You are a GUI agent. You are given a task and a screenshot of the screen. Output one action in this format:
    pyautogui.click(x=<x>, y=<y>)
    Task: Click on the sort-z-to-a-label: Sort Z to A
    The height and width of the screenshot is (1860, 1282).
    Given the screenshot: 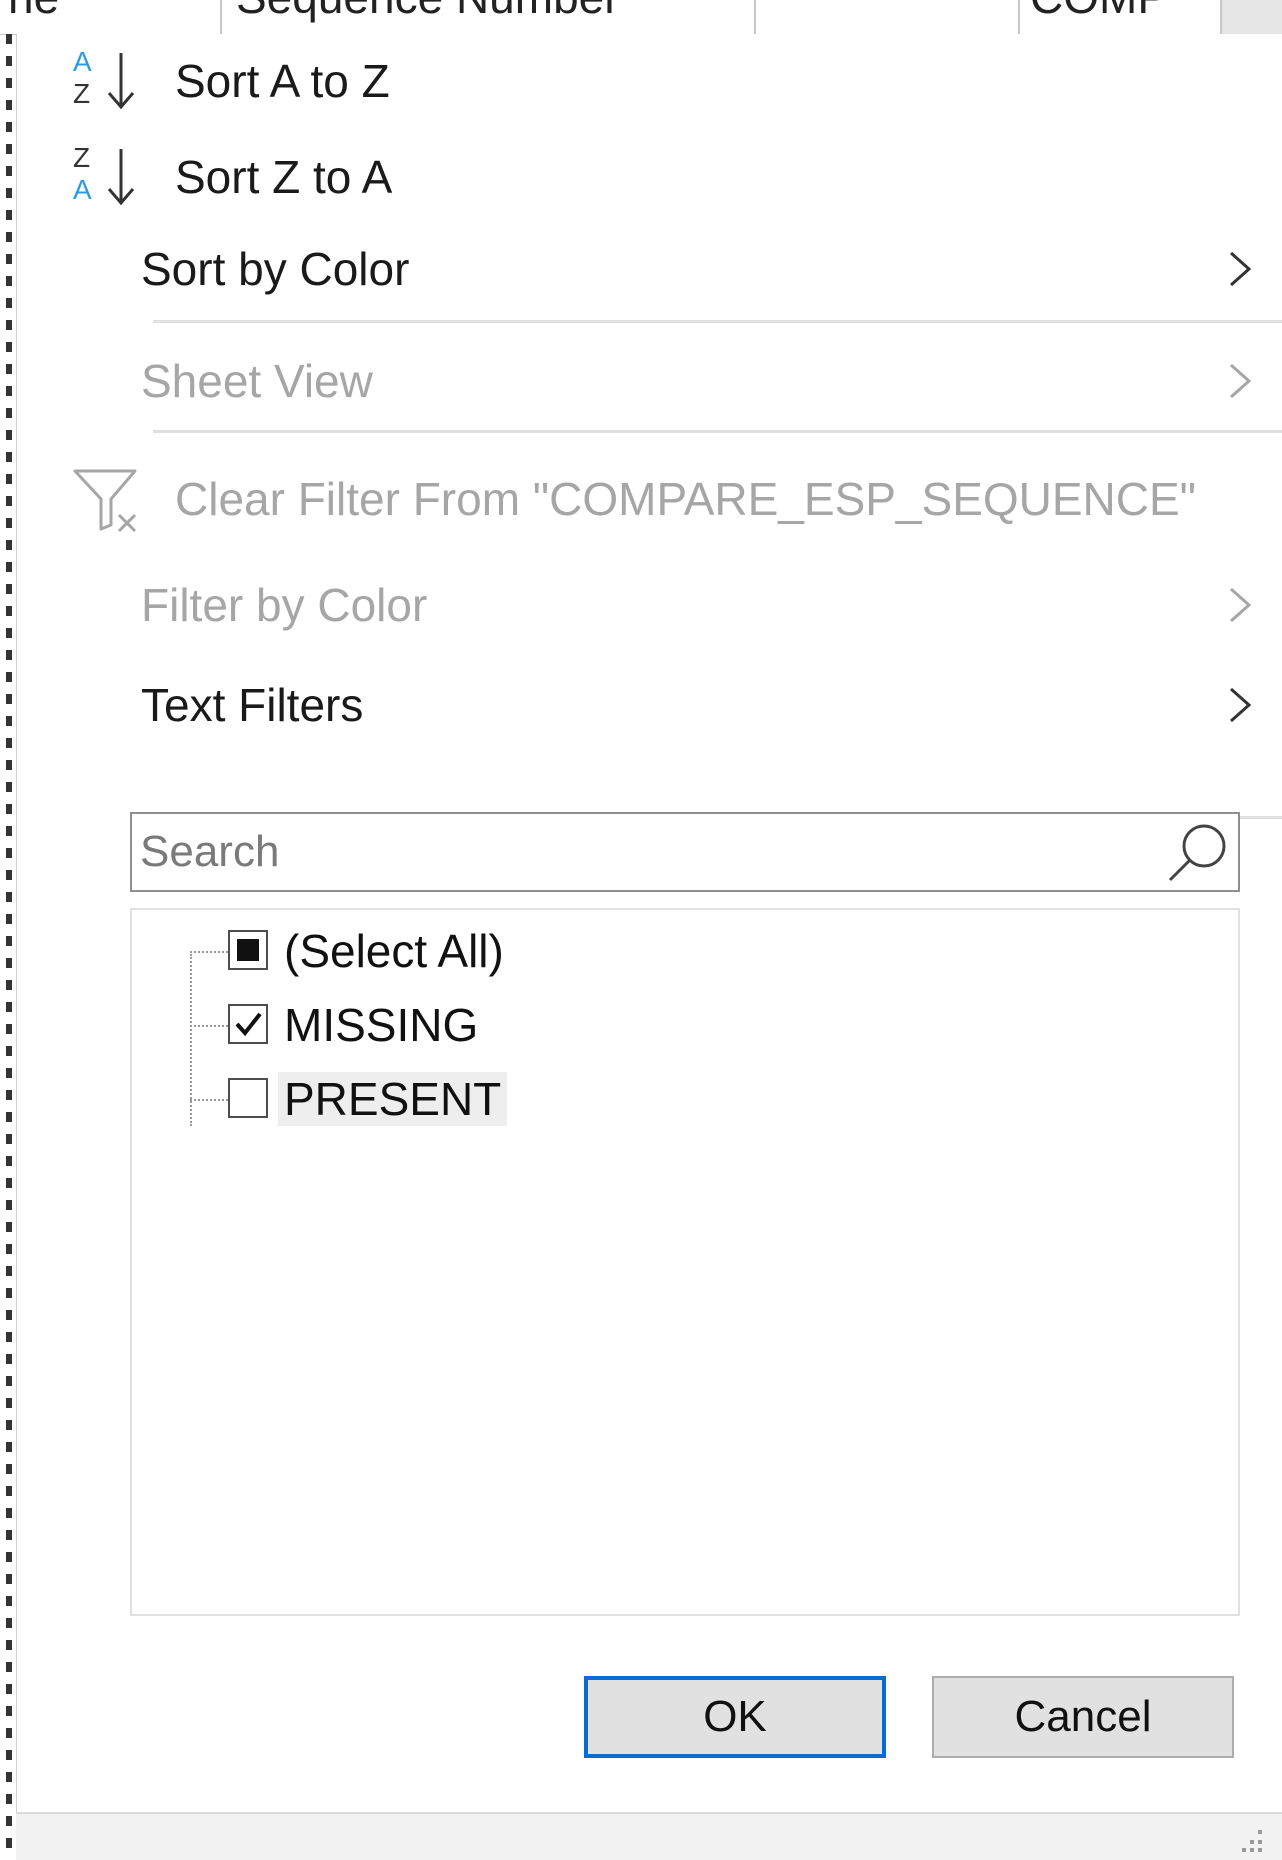 What is the action you would take?
    pyautogui.click(x=284, y=177)
    